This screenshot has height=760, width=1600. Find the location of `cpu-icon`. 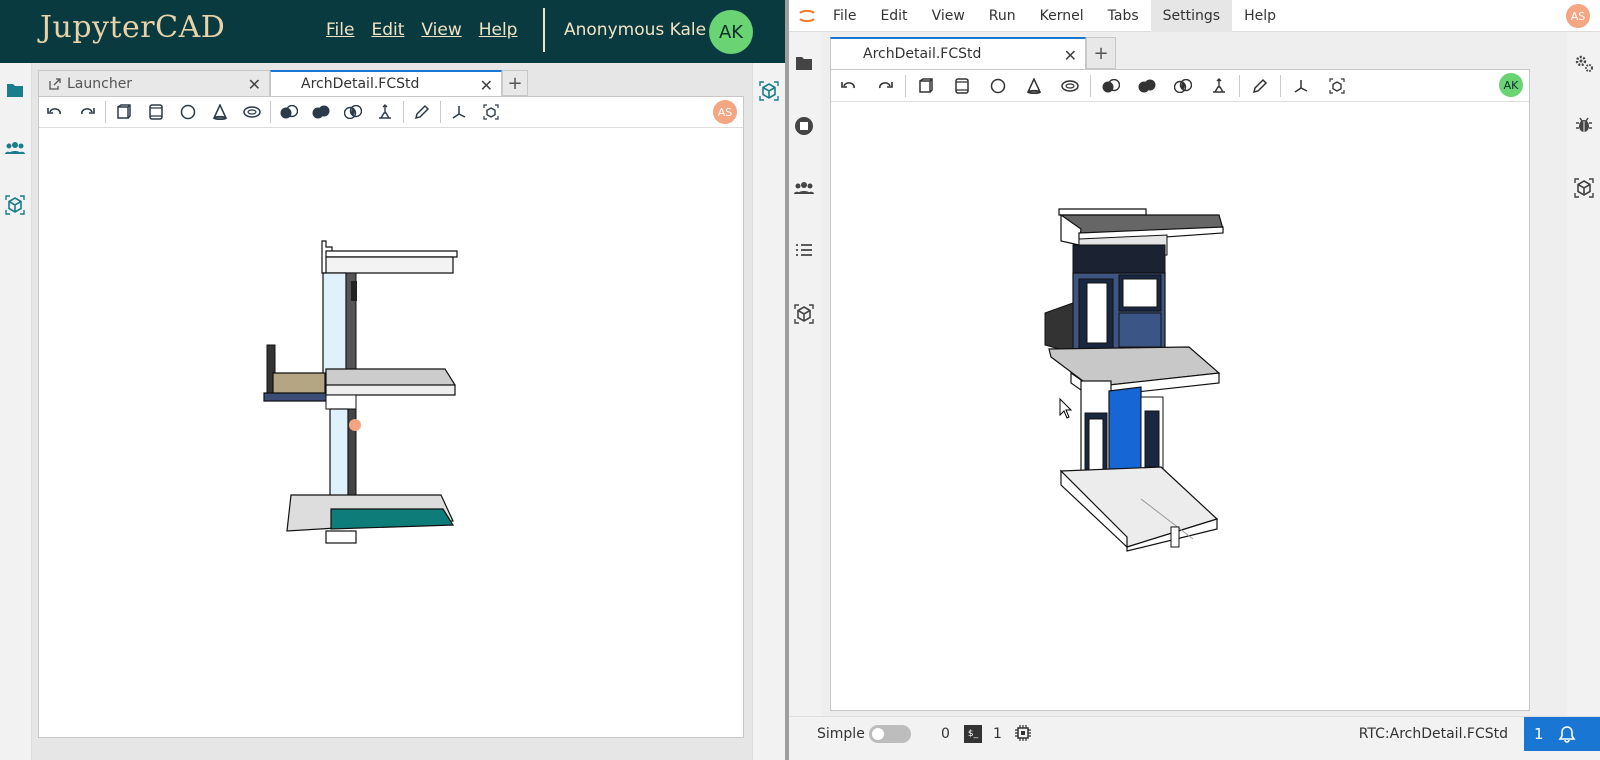

cpu-icon is located at coordinates (1023, 733).